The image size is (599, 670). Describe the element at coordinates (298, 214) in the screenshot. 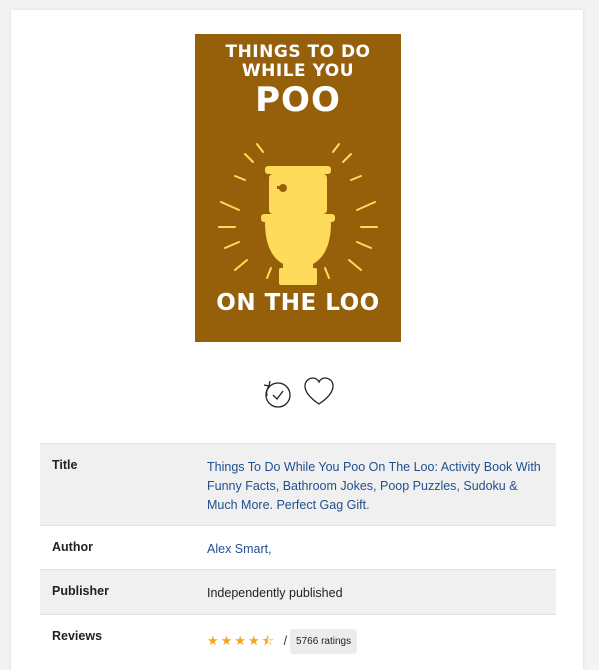

I see `toilet-illustration` at that location.